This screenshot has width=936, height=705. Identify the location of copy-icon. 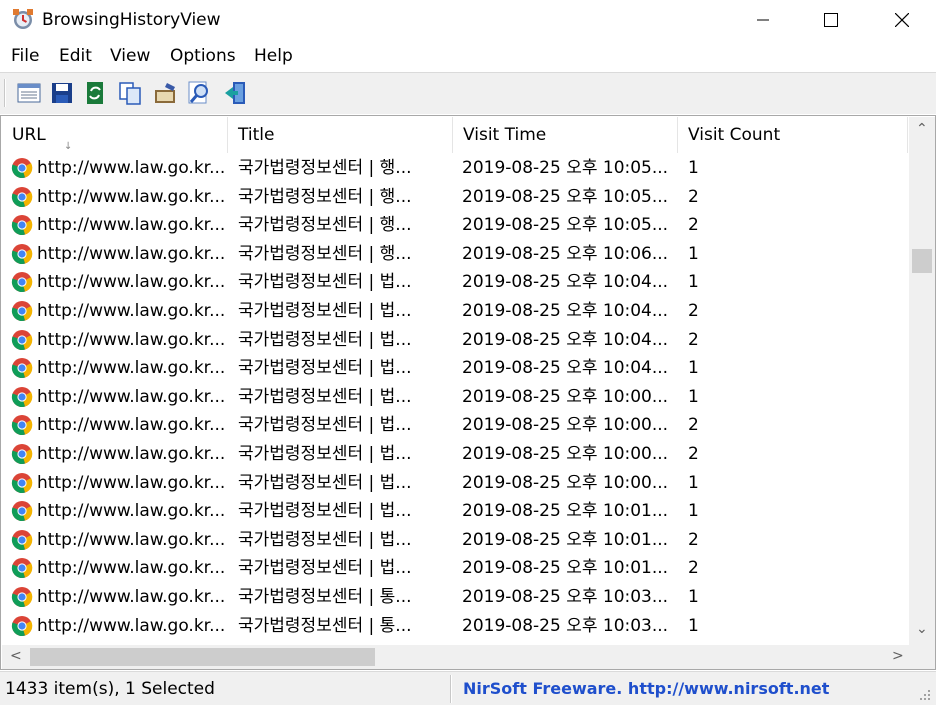
(130, 93).